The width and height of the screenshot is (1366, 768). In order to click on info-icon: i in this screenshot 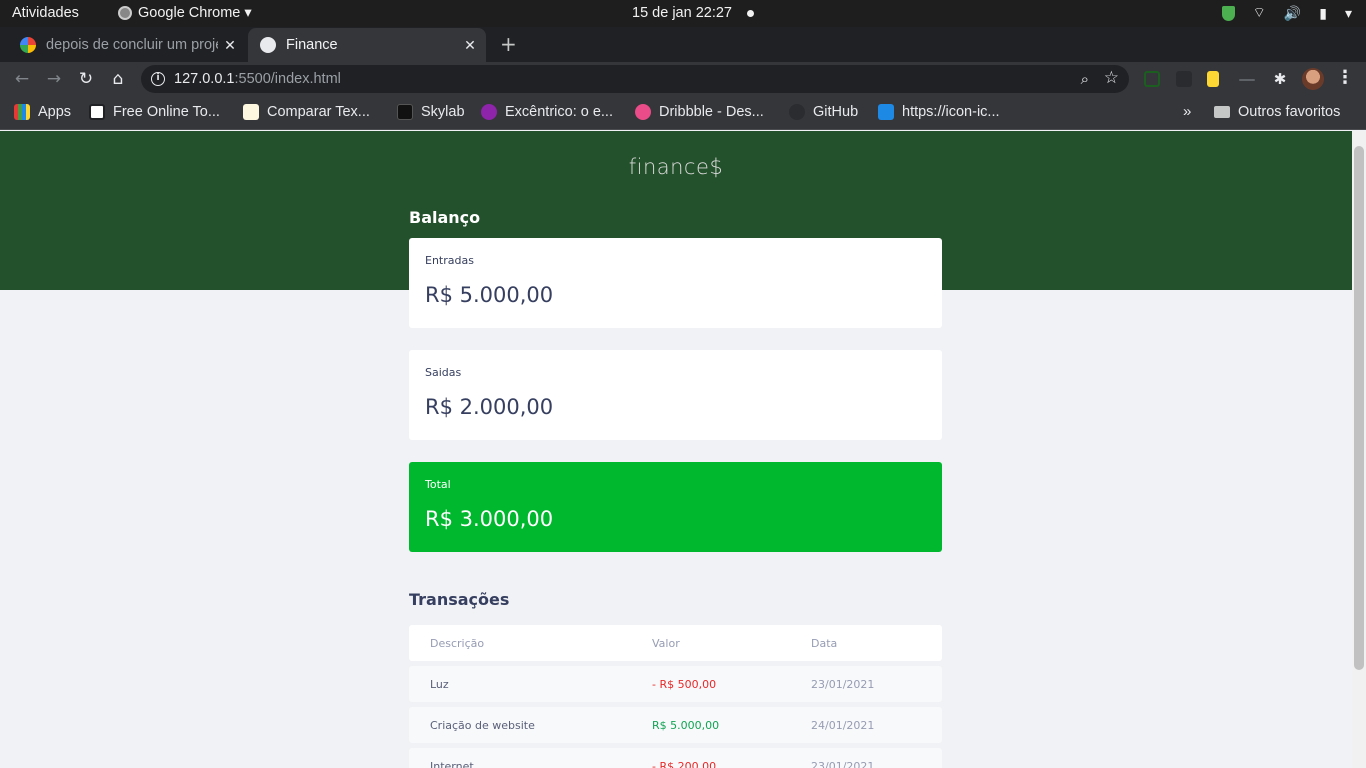, I will do `click(158, 79)`.